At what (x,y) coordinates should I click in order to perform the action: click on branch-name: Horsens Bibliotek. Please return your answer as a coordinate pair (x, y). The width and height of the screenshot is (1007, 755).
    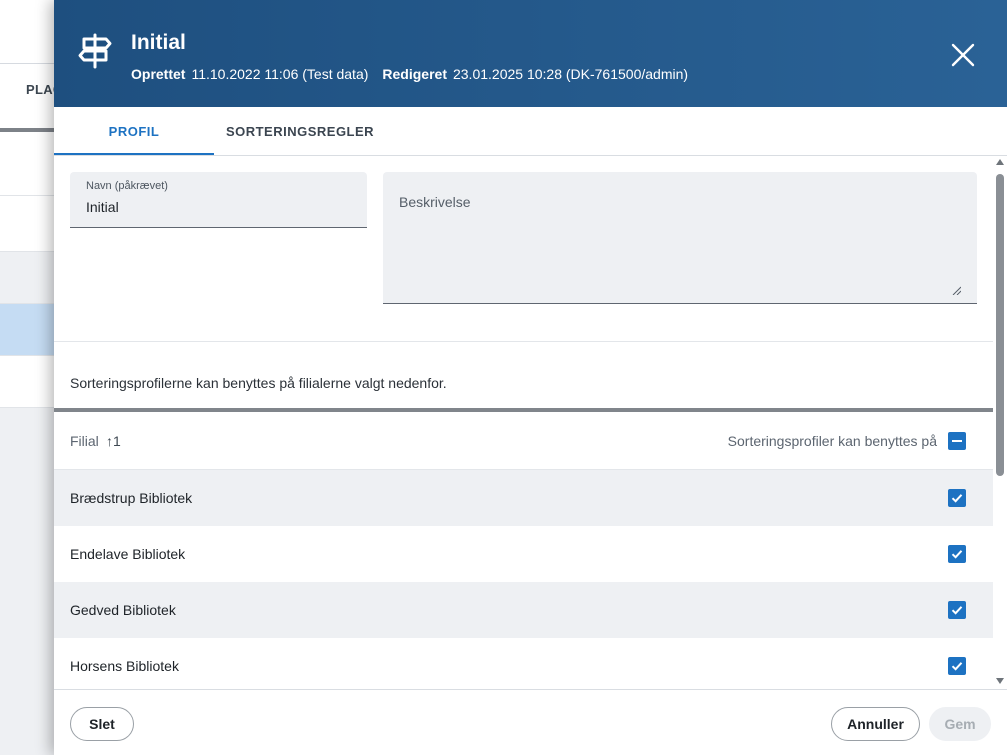
    Looking at the image, I should click on (124, 666).